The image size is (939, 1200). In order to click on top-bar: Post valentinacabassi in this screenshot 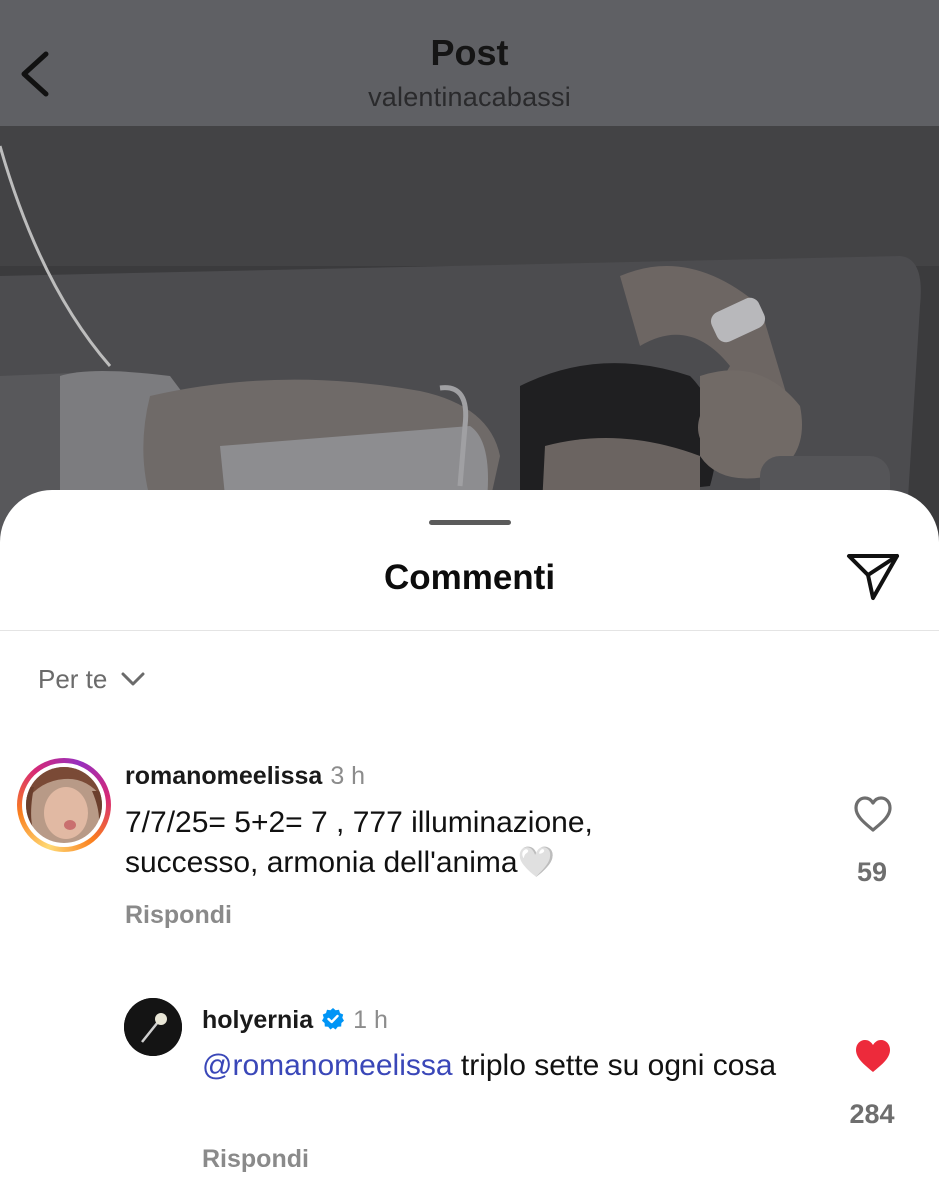, I will do `click(469, 63)`.